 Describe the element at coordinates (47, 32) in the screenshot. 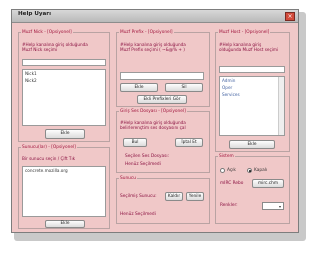

I see `nick-group-title: Muzf Nick - [Opsiyonel]` at that location.